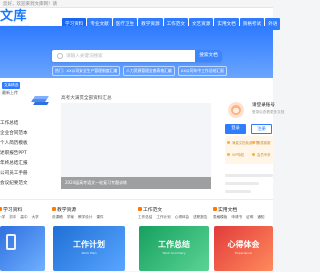 This screenshot has height=272, width=320. Describe the element at coordinates (40, 101) in the screenshot. I see `books-stack-icon` at that location.